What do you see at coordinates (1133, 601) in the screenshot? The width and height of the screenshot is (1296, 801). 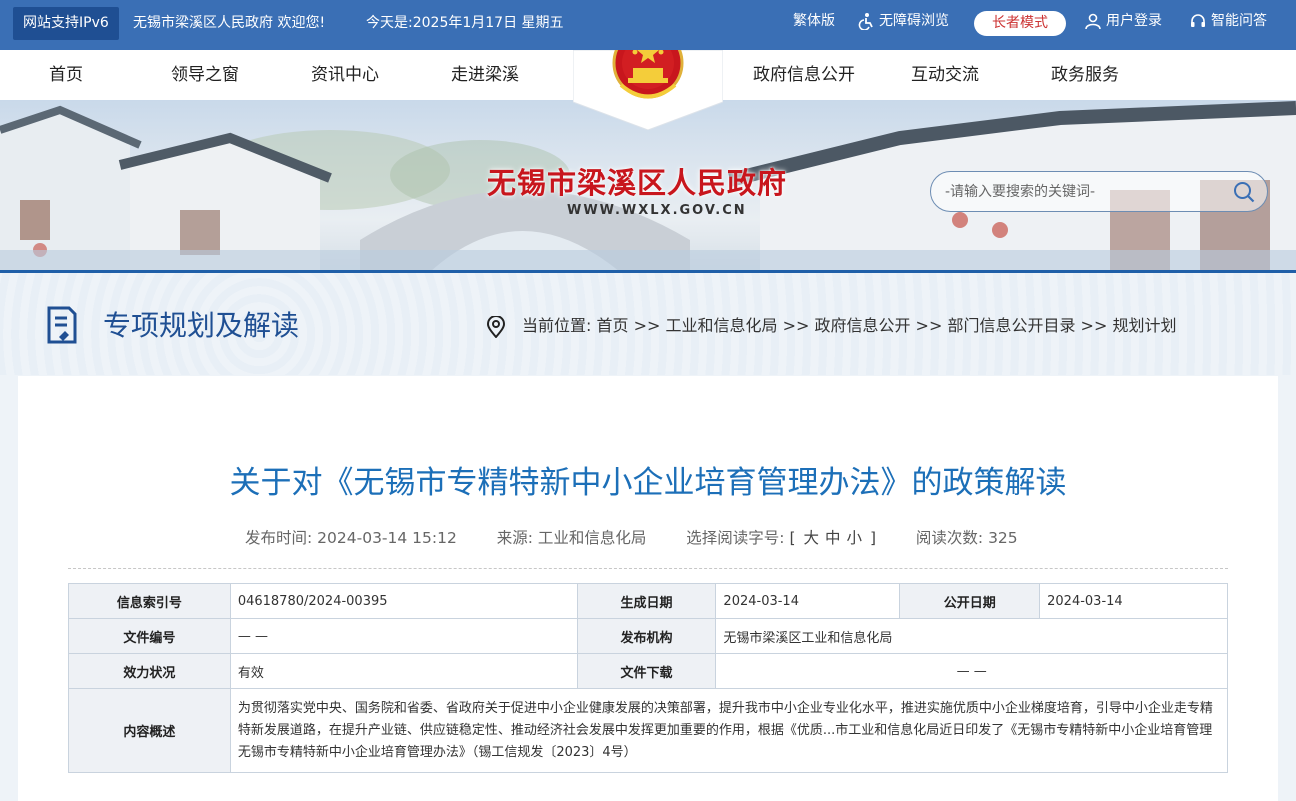 I see `public-value: 2024-03-14` at bounding box center [1133, 601].